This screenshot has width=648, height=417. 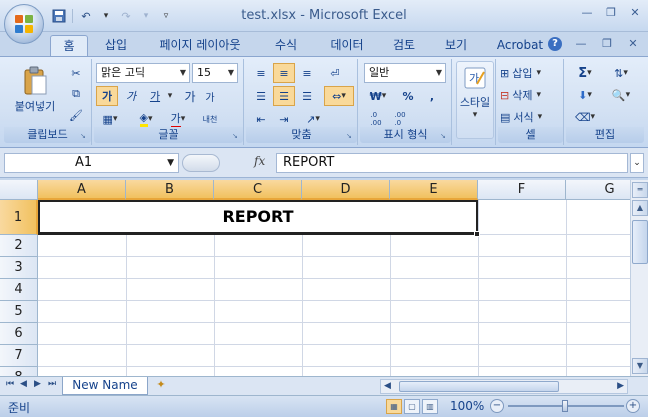 What do you see at coordinates (405, 73) in the screenshot?
I see `number-format-select: 일반 ▼` at bounding box center [405, 73].